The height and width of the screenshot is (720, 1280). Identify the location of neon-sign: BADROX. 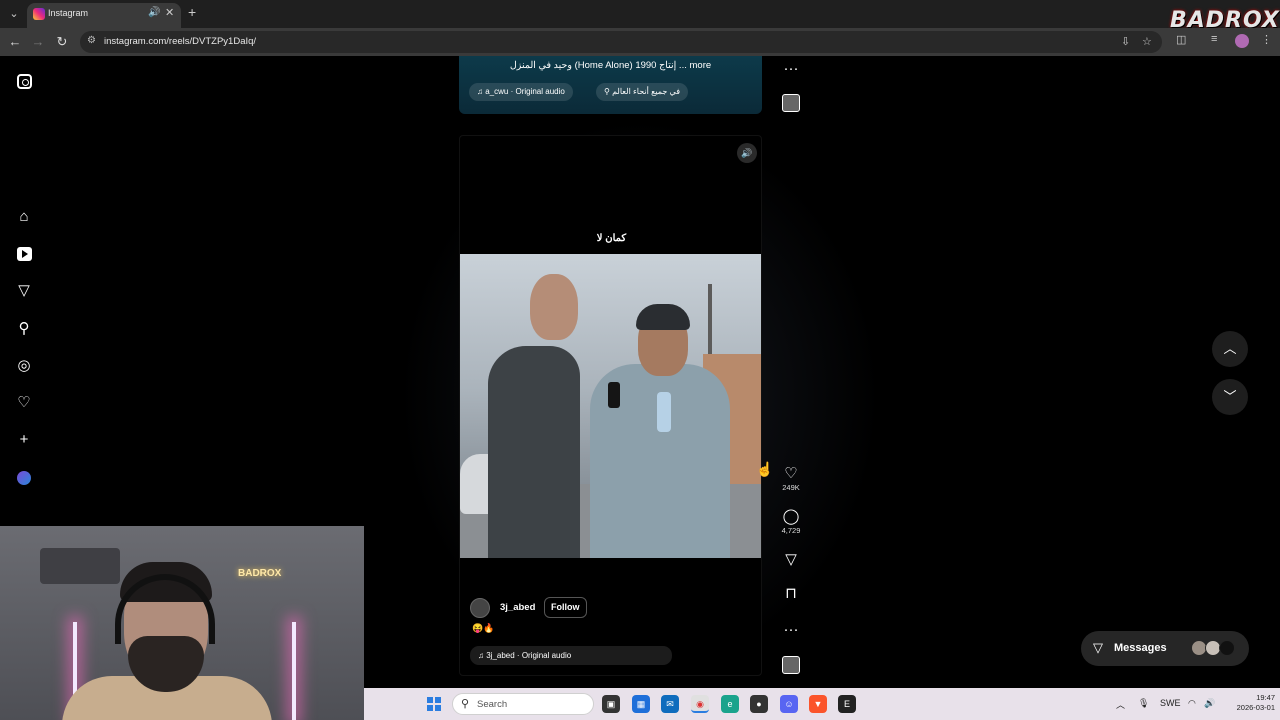
(260, 573).